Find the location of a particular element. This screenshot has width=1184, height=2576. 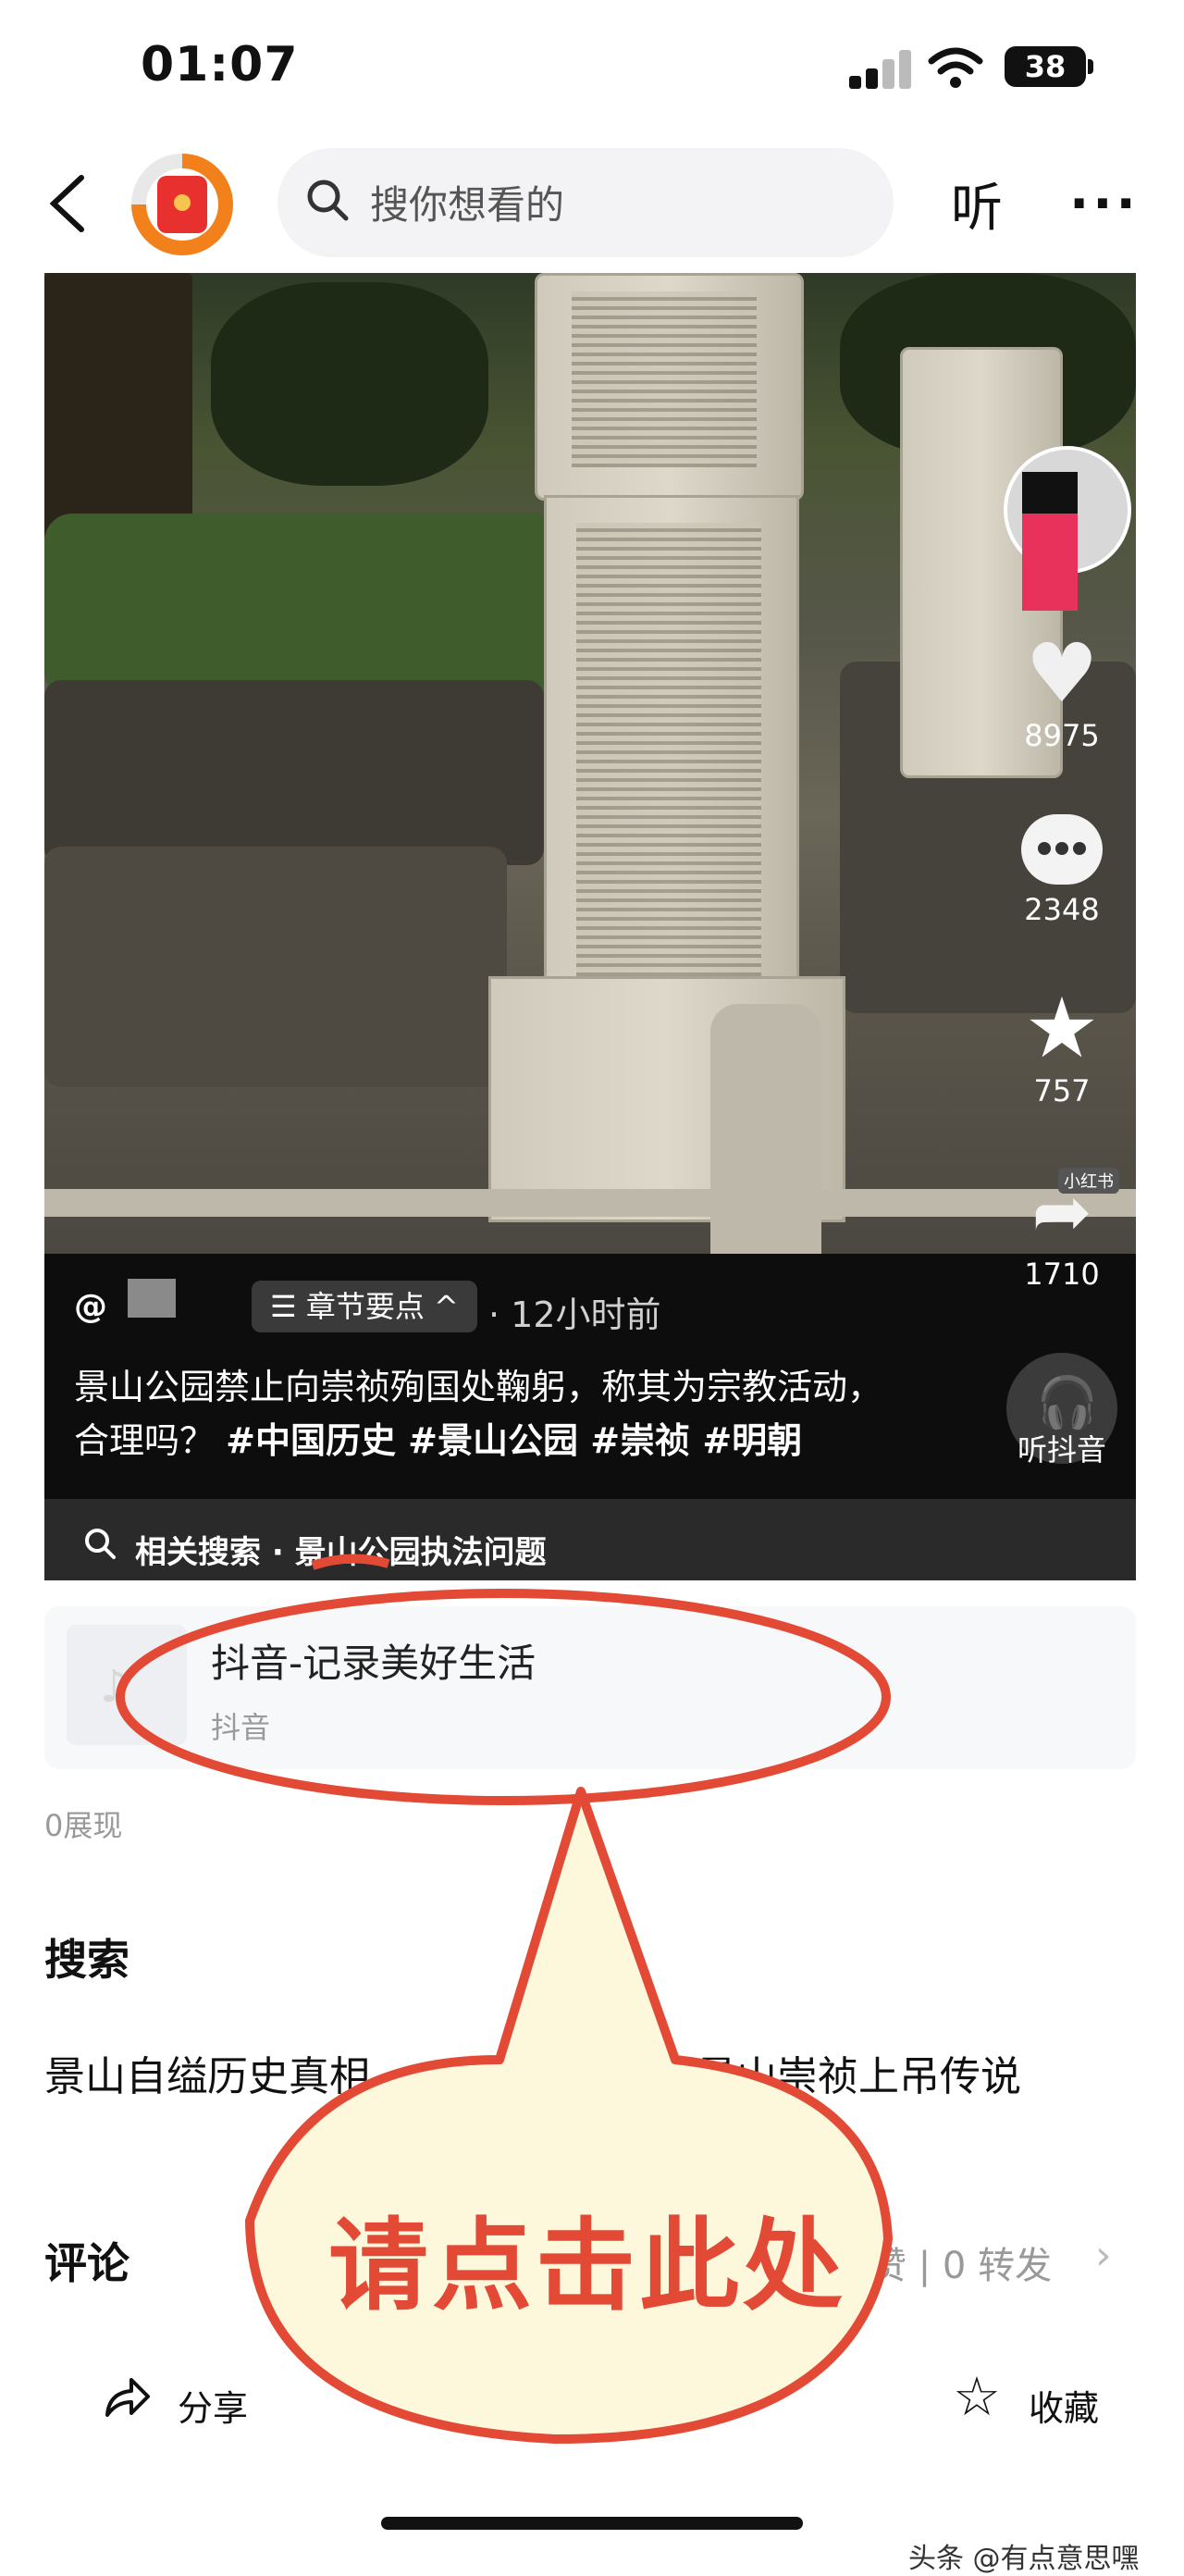

watermark: 头条 @有点意思嘿 is located at coordinates (1024, 2559).